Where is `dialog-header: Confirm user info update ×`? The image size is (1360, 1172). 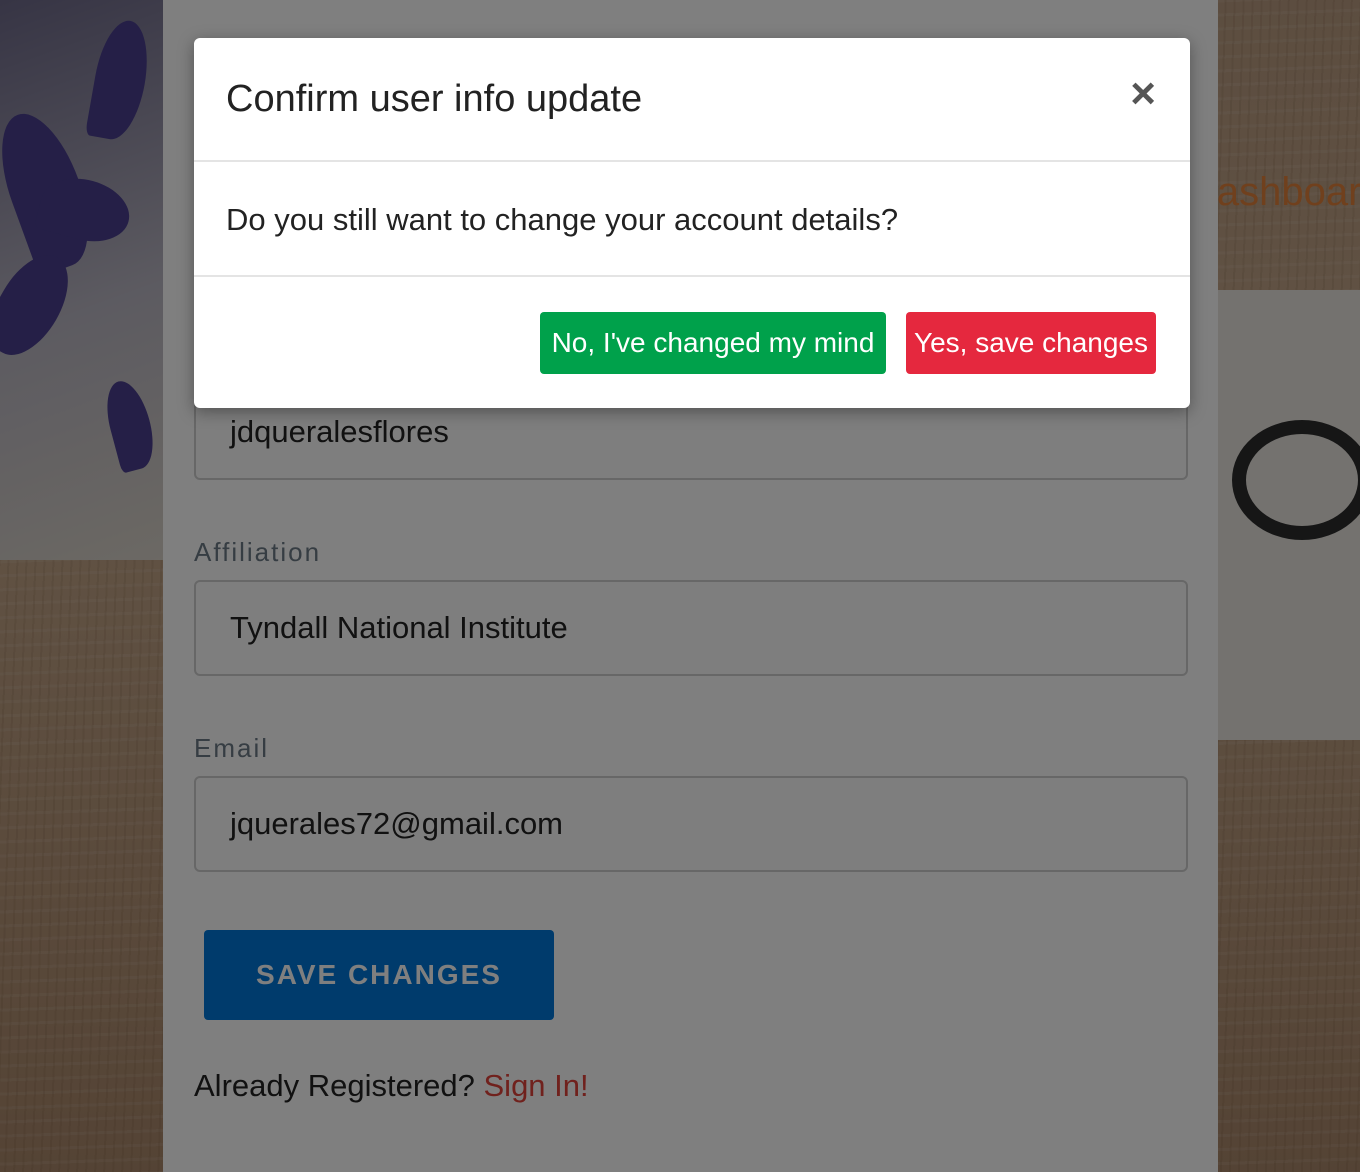
dialog-header: Confirm user info update × is located at coordinates (692, 100).